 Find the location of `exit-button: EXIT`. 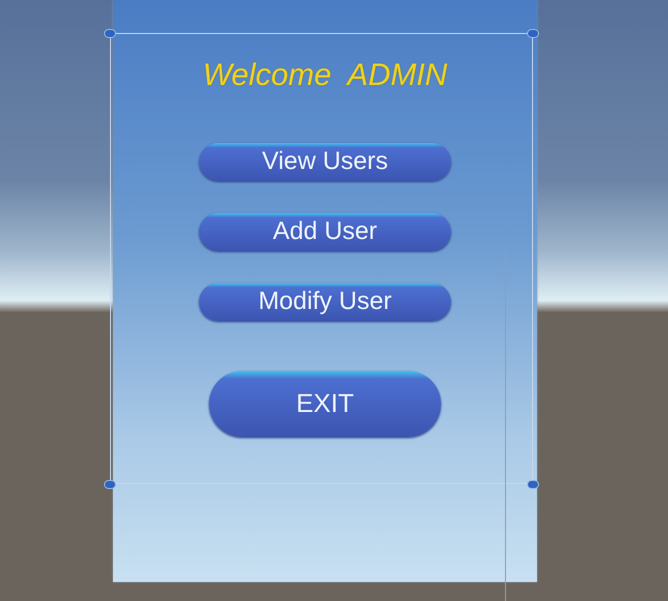

exit-button: EXIT is located at coordinates (325, 403).